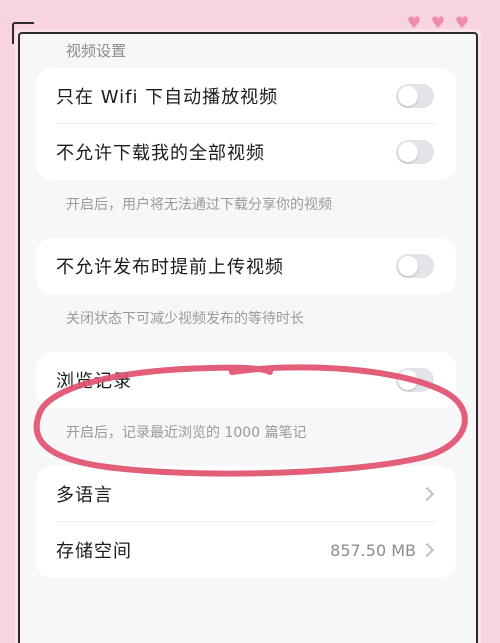 This screenshot has width=500, height=643. I want to click on settings-card-history: 浏览记录, so click(246, 380).